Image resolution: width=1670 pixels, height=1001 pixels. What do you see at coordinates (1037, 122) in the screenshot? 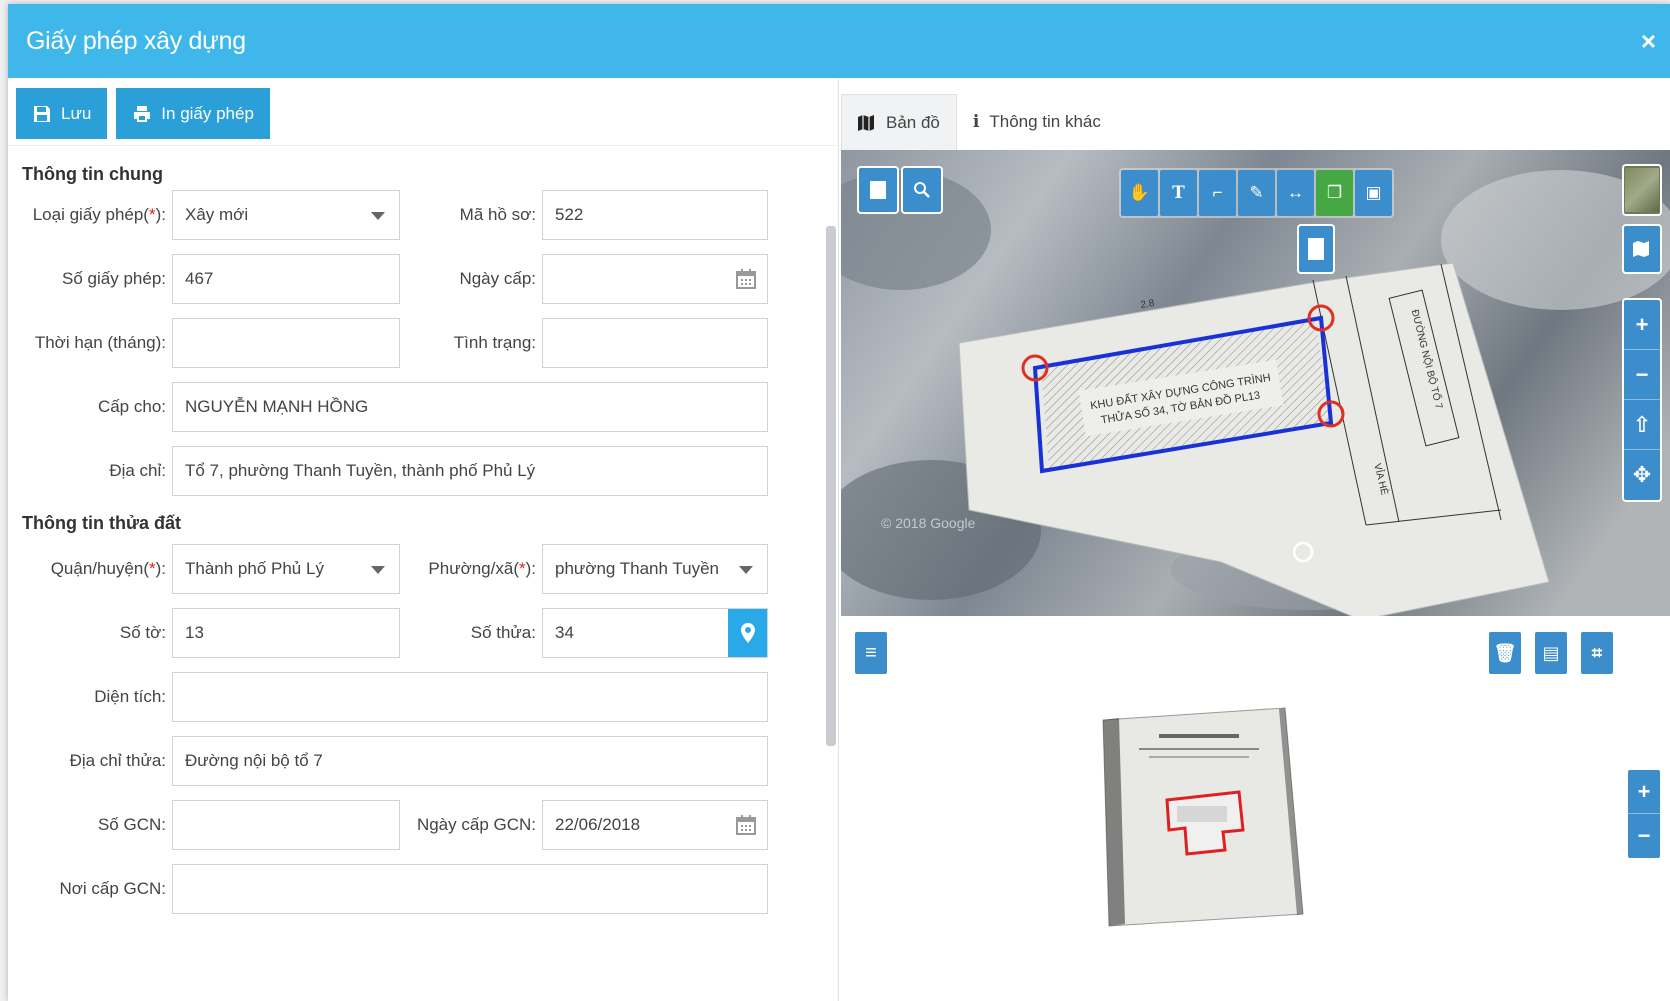
I see `tab-other-info: i Thông tin khác` at bounding box center [1037, 122].